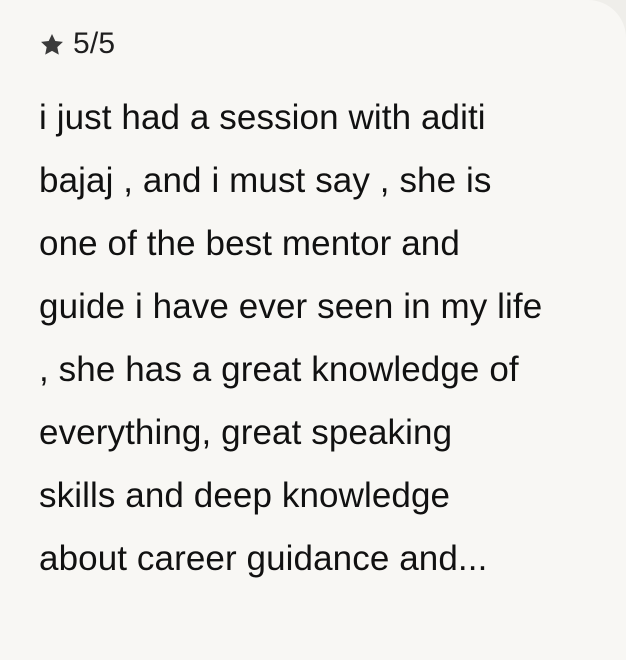 The image size is (626, 660). Describe the element at coordinates (279, 369) in the screenshot. I see `review-line: , she has a great knowledge of` at that location.